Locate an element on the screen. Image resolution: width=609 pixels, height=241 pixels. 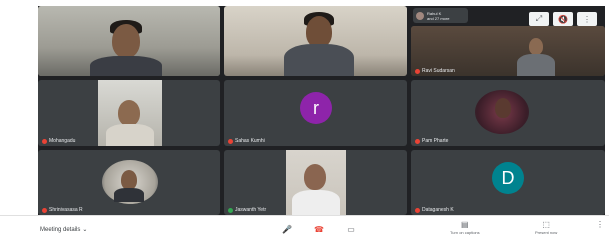
participant-tile-9: D Dataganesh K is located at coordinates (508, 182).